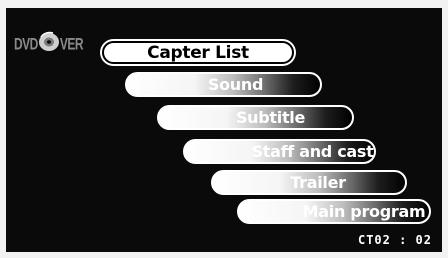  I want to click on dvd-logo: DVD VER, so click(49, 44).